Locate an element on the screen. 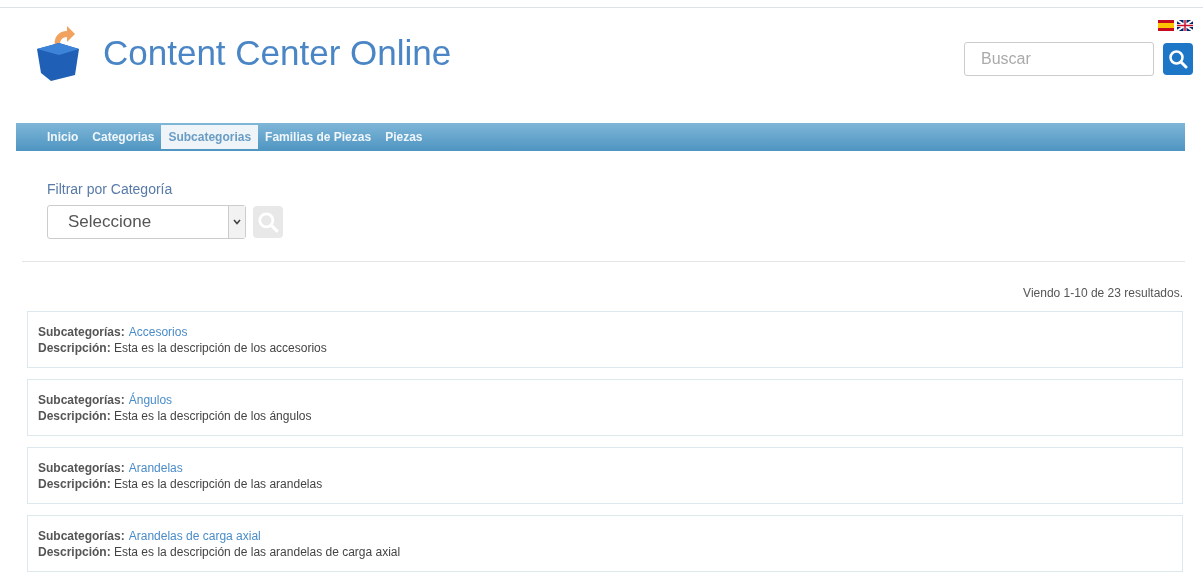 This screenshot has height=574, width=1203. search-button is located at coordinates (1178, 59).